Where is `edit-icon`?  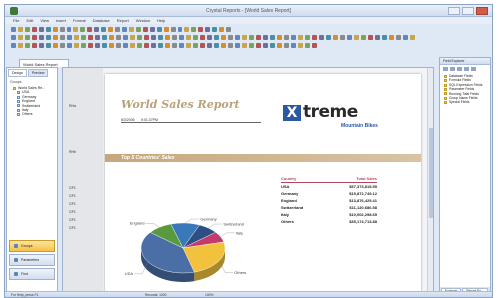
edit-icon is located at coordinates (466, 69).